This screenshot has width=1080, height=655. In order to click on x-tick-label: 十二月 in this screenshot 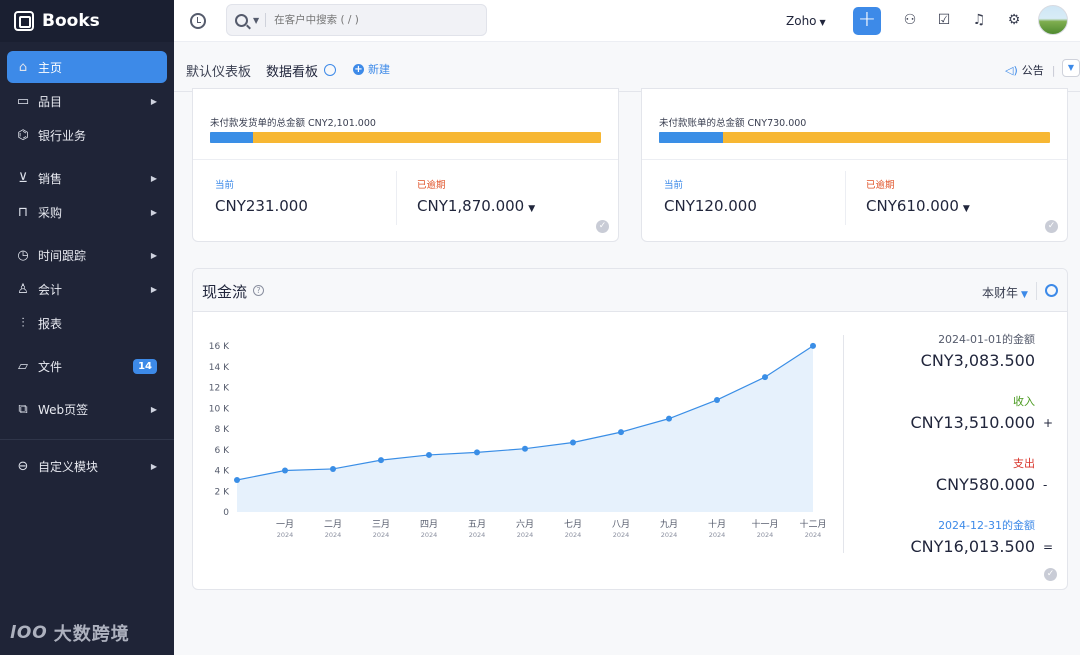, I will do `click(812, 524)`.